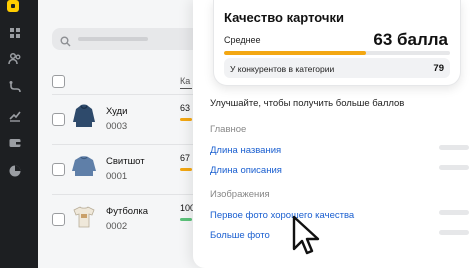 The height and width of the screenshot is (268, 474). Describe the element at coordinates (15, 171) in the screenshot. I see `pie-chart-icon` at that location.